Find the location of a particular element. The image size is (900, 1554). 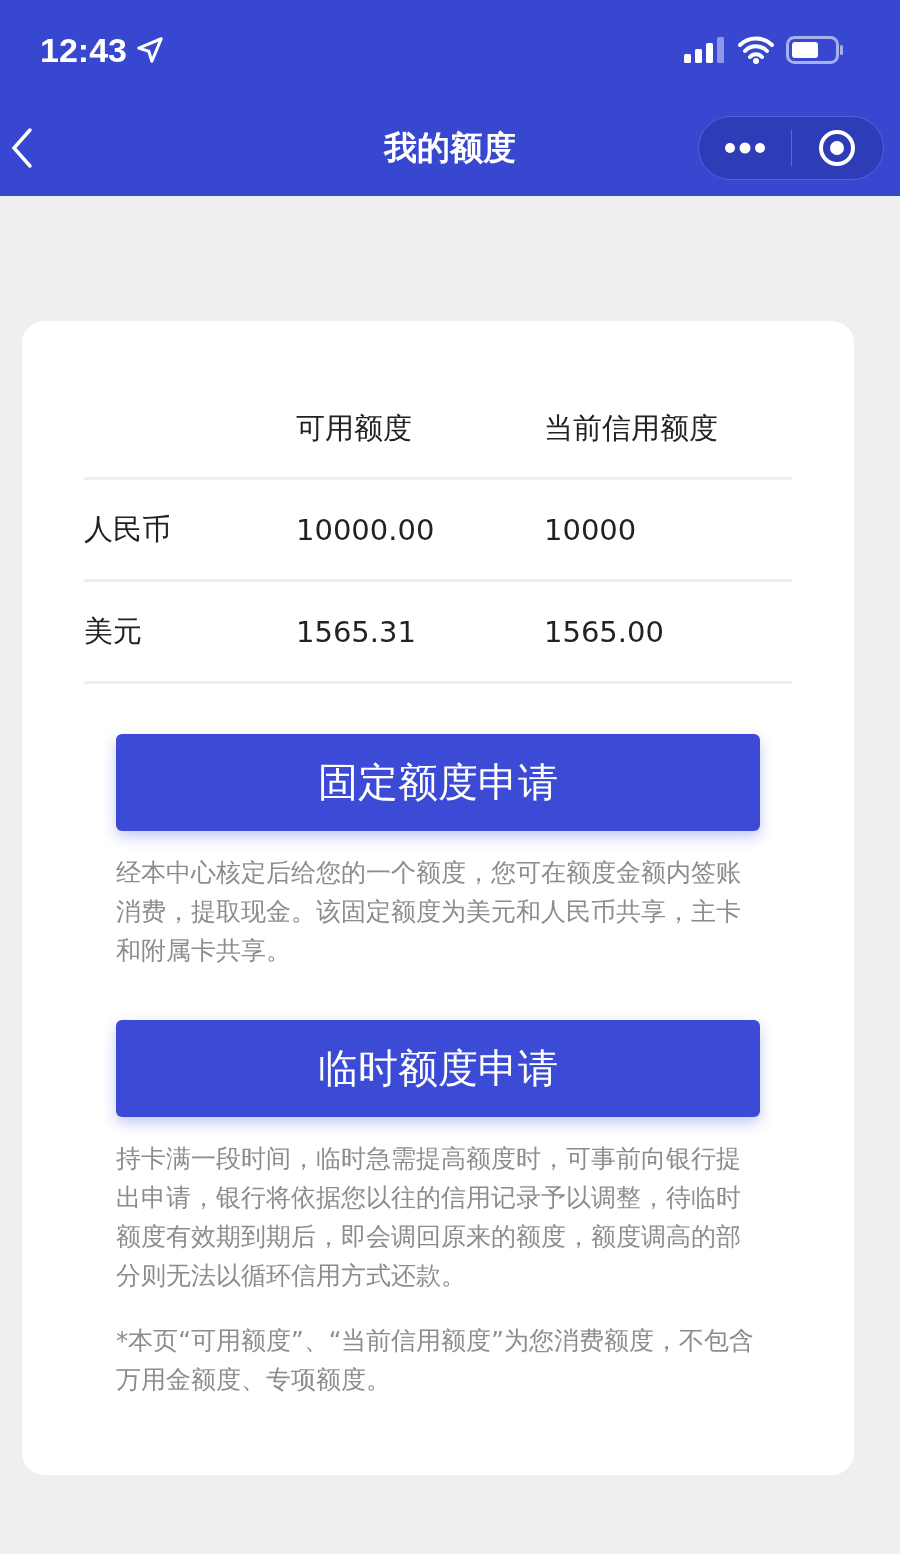

currency-cell-text: 美元 is located at coordinates (113, 631).